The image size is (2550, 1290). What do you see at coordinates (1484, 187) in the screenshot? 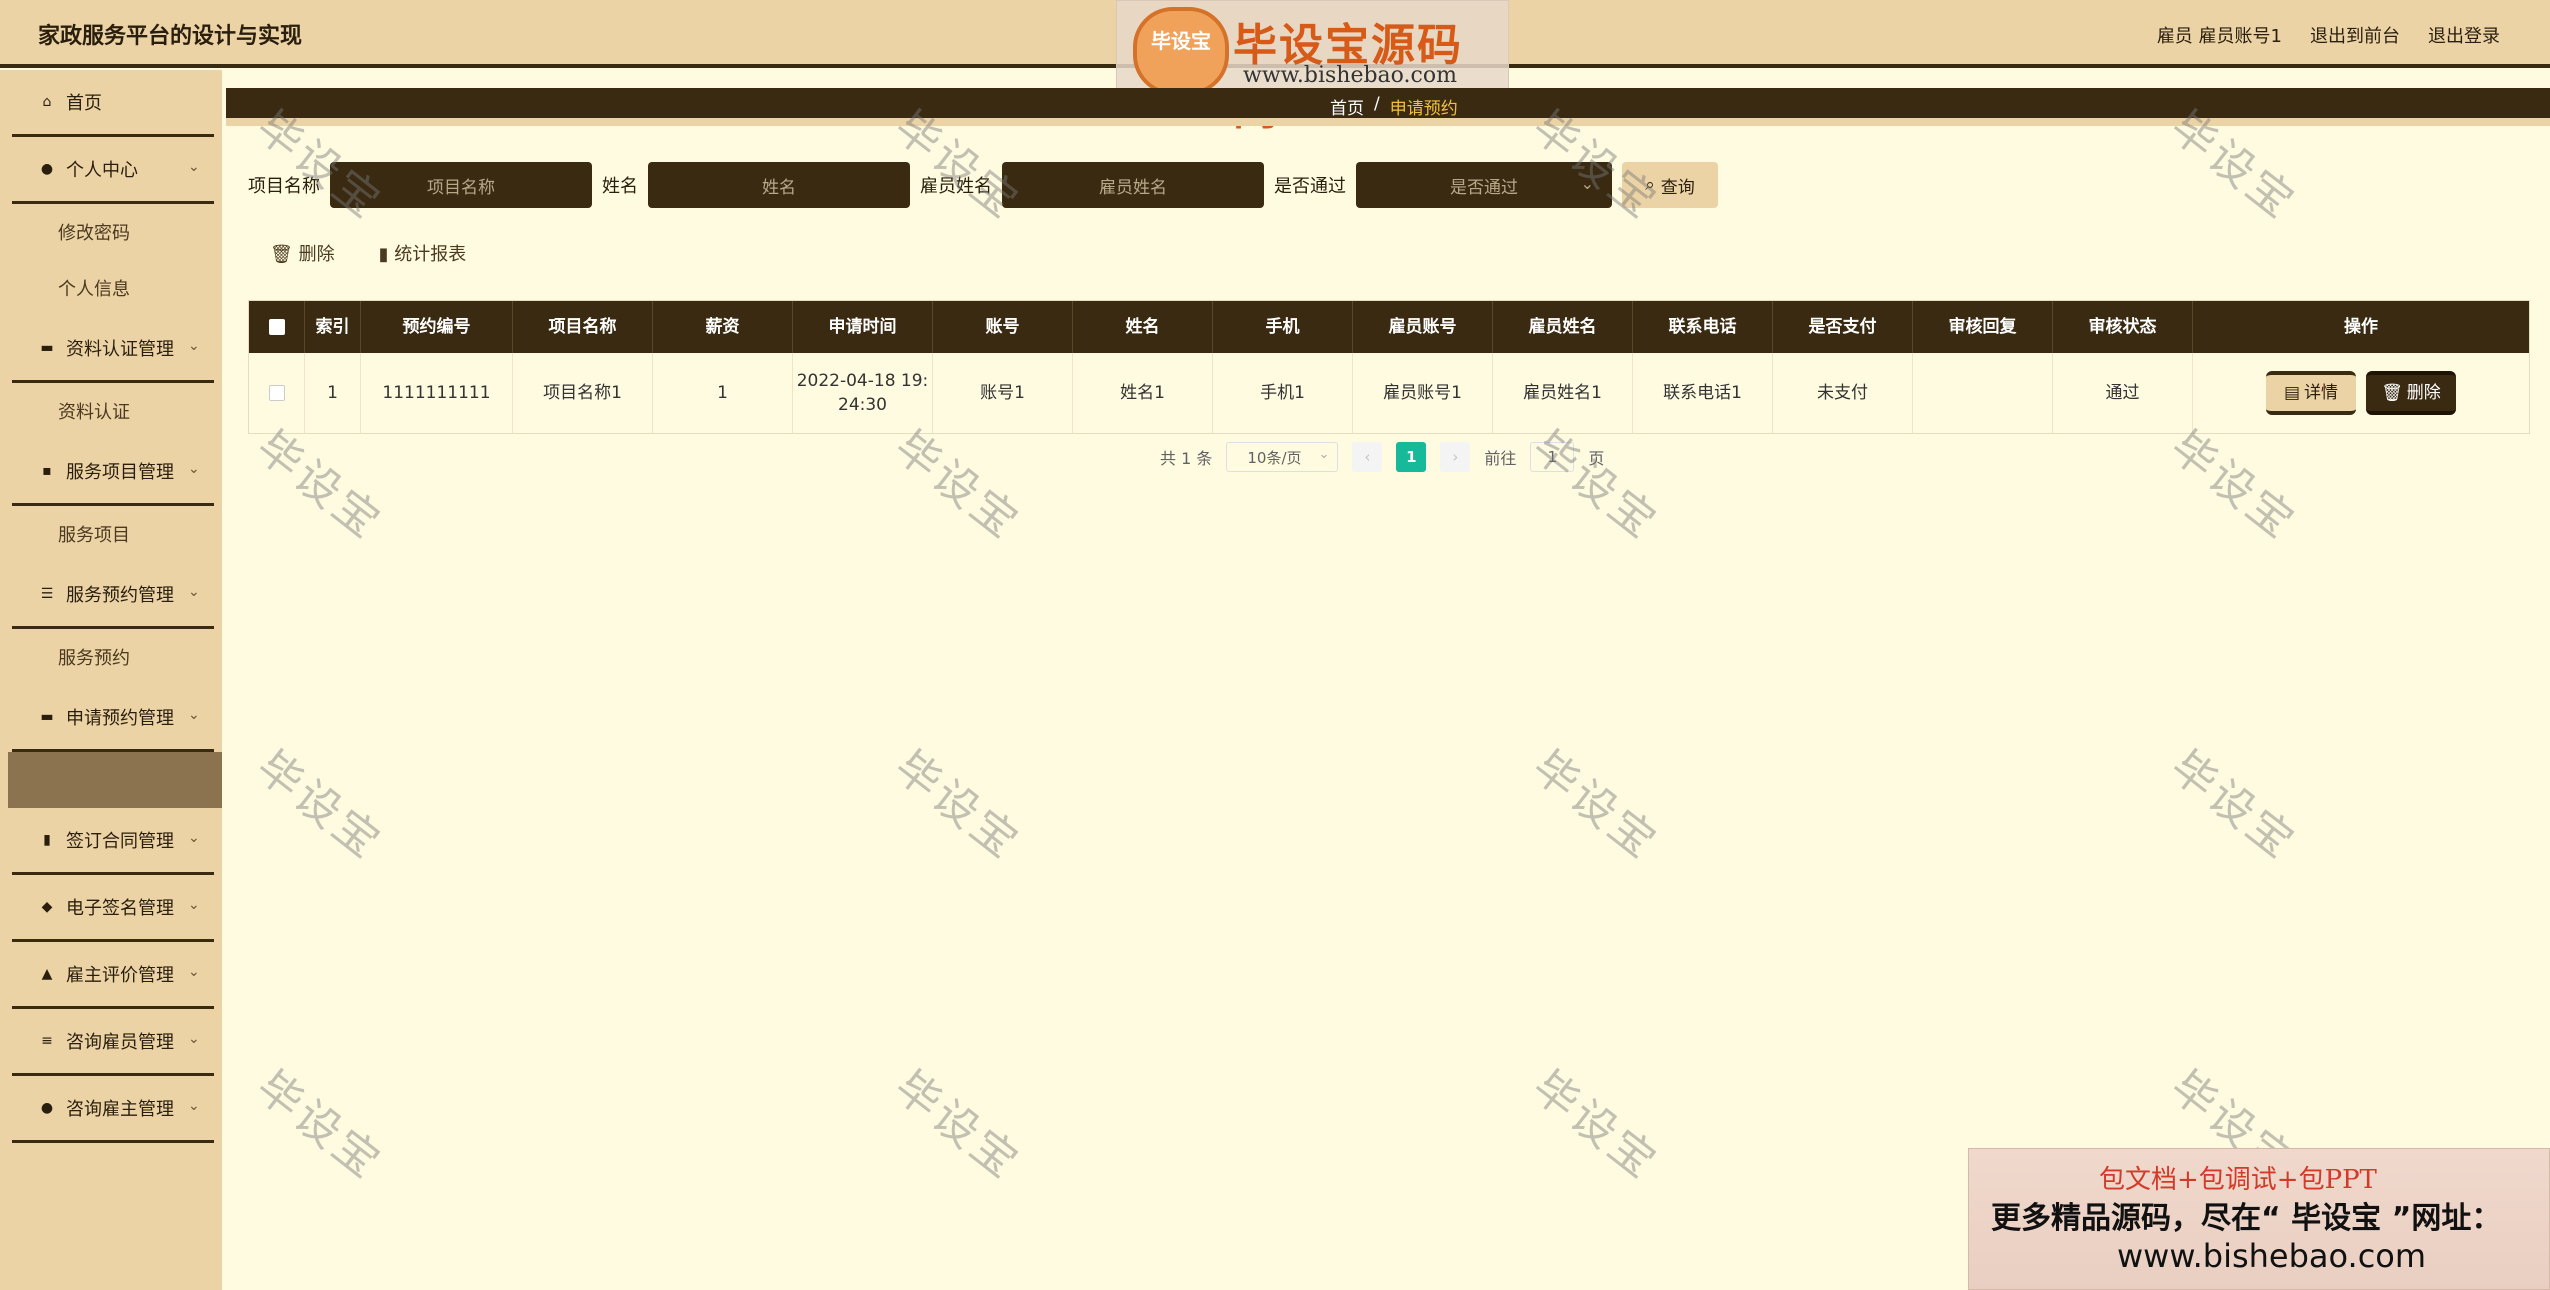
I see `passed-select-value: 是否通过` at bounding box center [1484, 187].